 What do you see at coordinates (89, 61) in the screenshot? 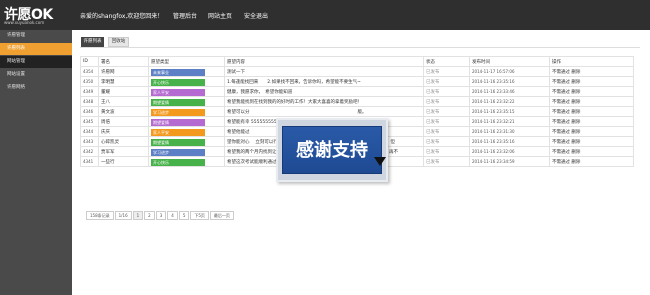
I see `col-header-id: ID` at bounding box center [89, 61].